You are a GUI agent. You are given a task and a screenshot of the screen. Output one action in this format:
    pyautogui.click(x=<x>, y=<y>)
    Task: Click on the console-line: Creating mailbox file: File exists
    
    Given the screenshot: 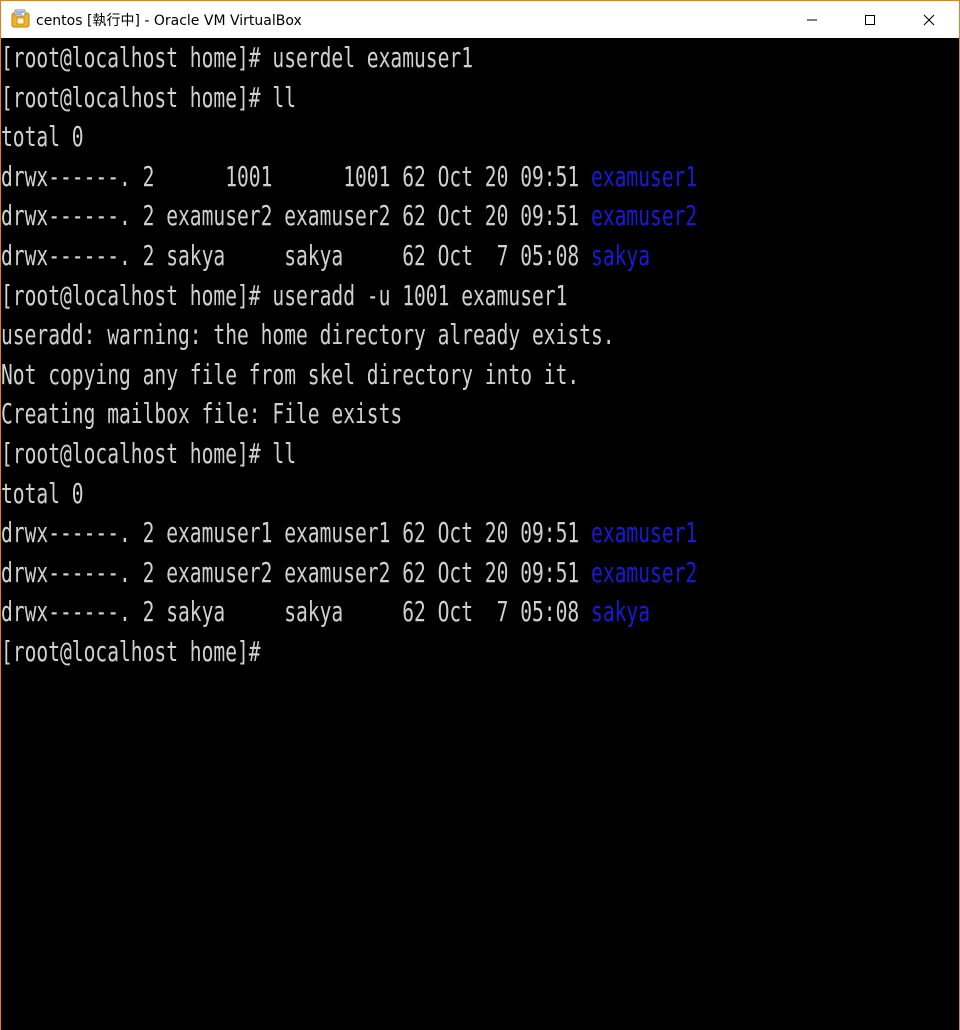 What is the action you would take?
    pyautogui.click(x=202, y=414)
    